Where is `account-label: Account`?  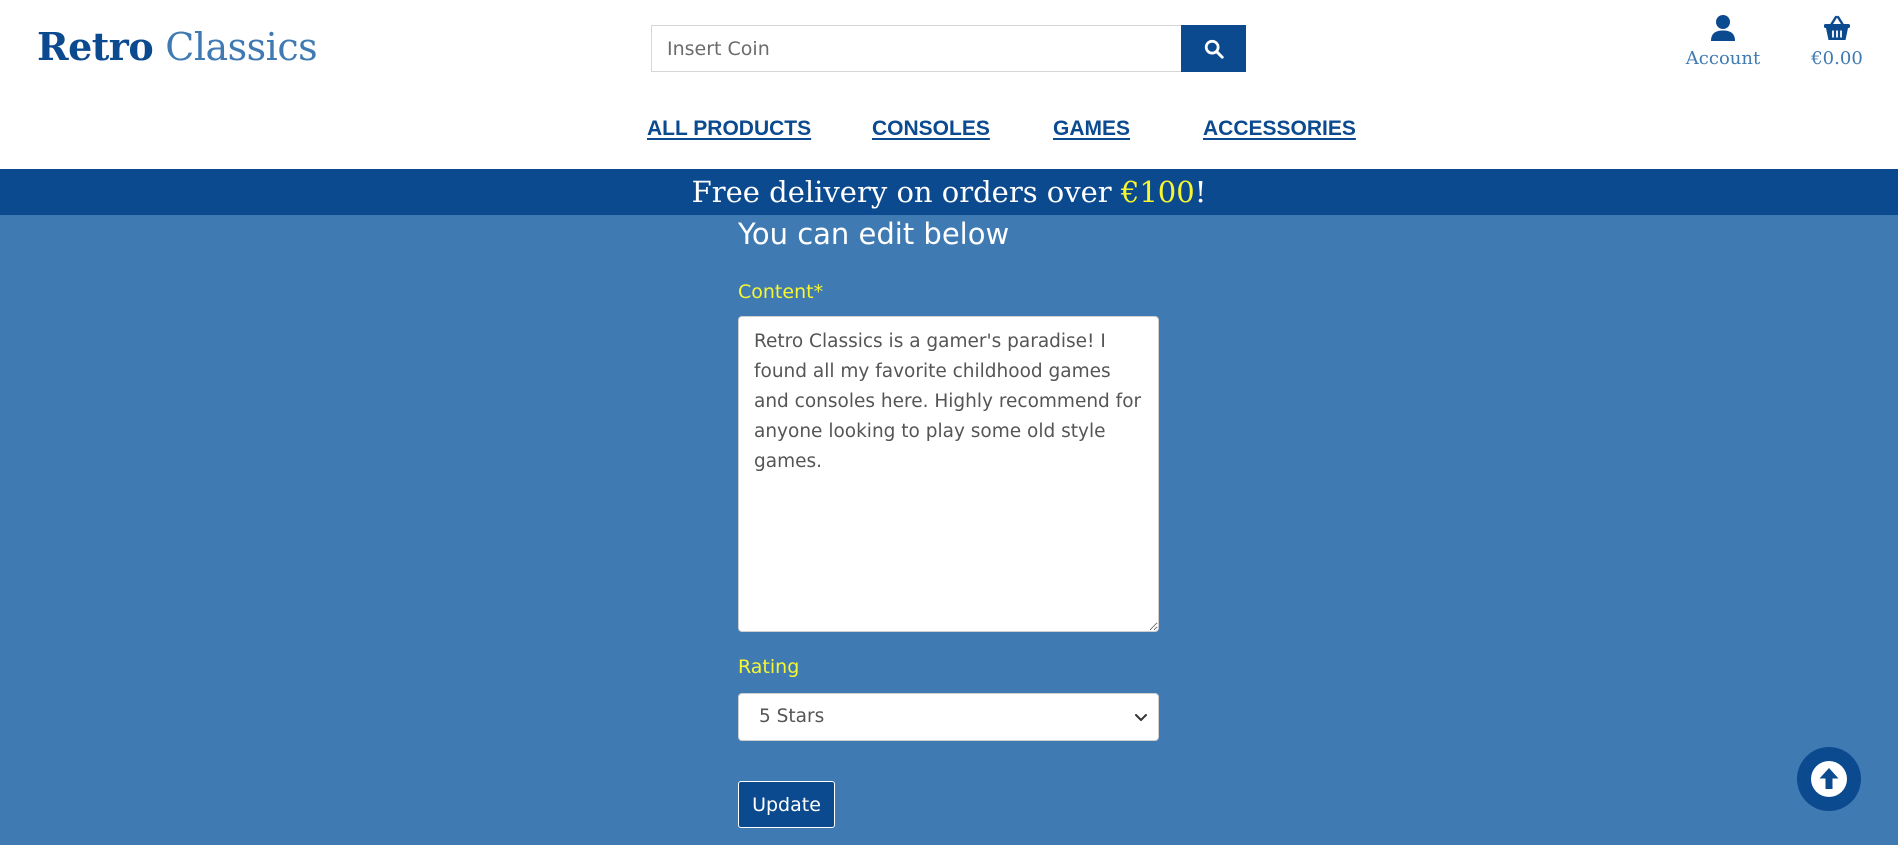
account-label: Account is located at coordinates (1723, 58).